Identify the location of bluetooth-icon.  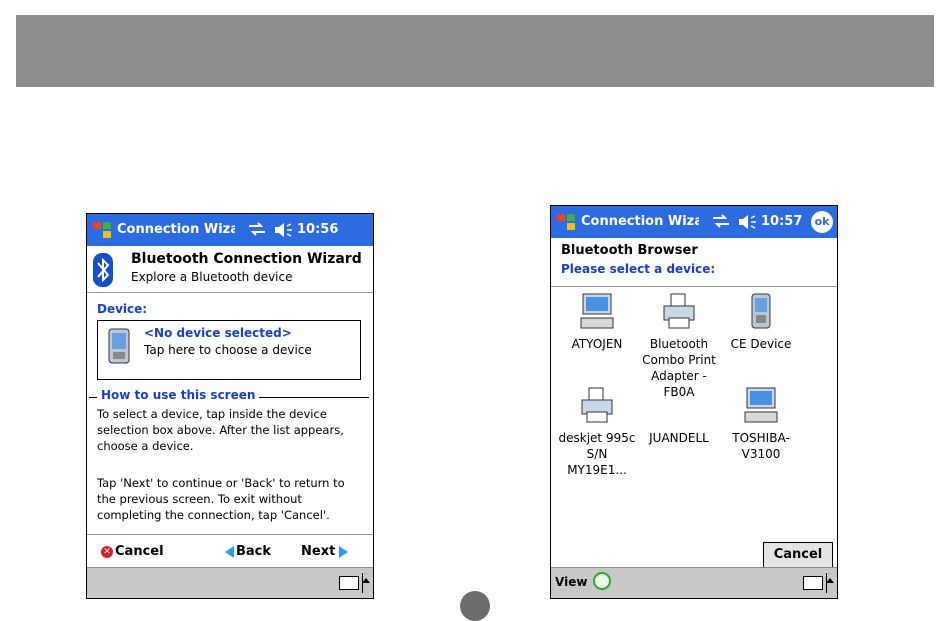
(103, 270).